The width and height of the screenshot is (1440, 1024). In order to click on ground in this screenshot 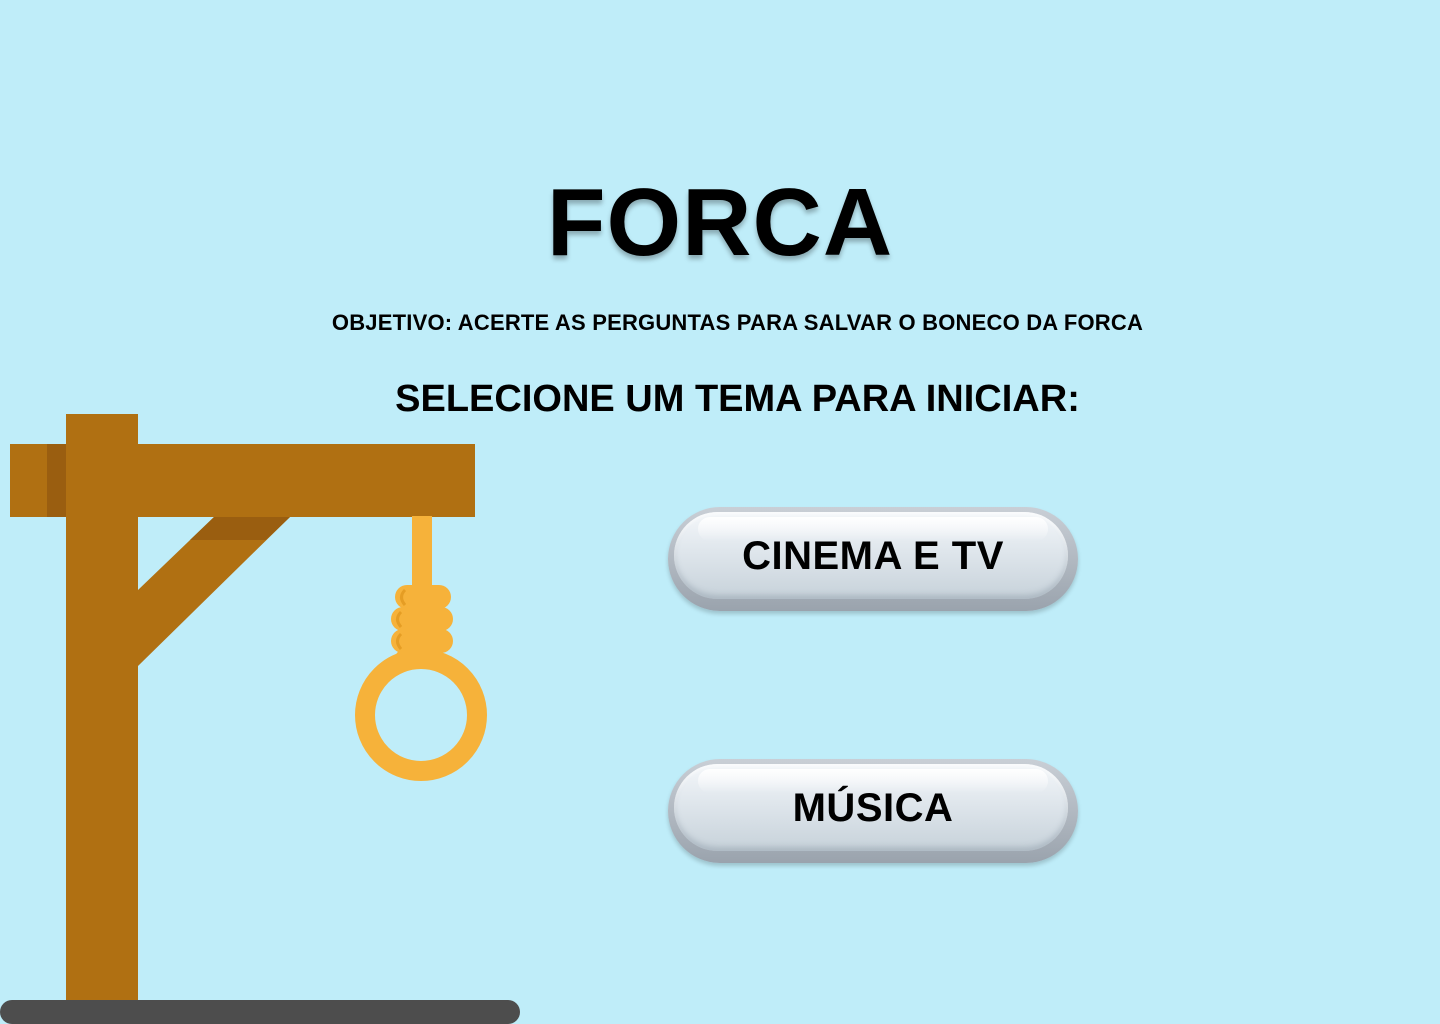, I will do `click(260, 1012)`.